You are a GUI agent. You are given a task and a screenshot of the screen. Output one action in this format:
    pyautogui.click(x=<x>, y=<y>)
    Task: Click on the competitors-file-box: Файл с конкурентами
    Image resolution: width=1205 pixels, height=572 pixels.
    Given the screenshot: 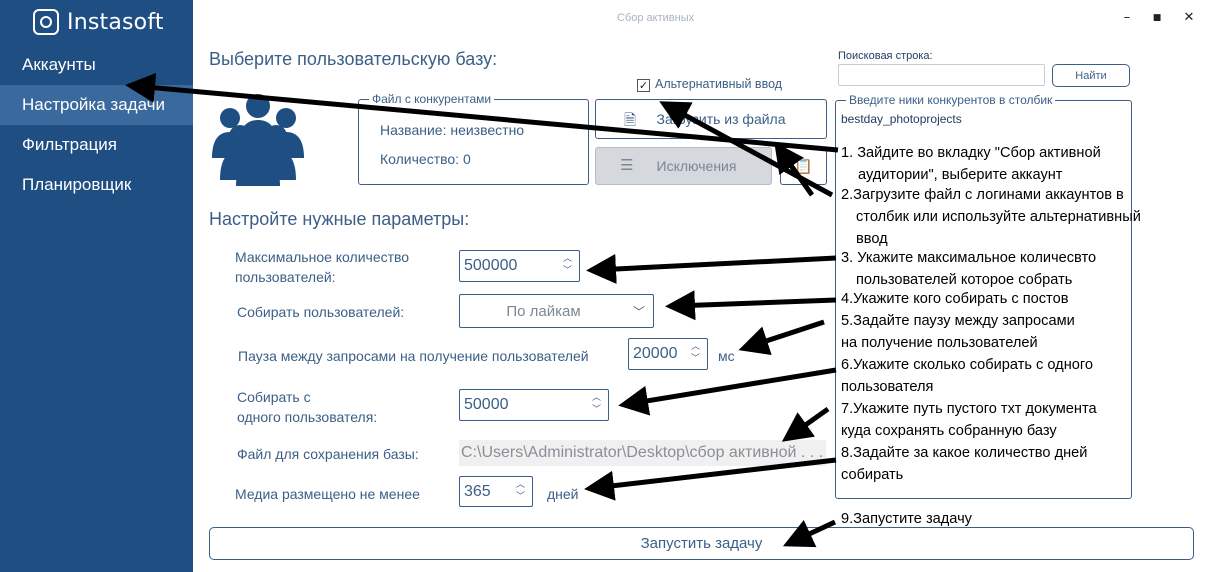 What is the action you would take?
    pyautogui.click(x=473, y=138)
    